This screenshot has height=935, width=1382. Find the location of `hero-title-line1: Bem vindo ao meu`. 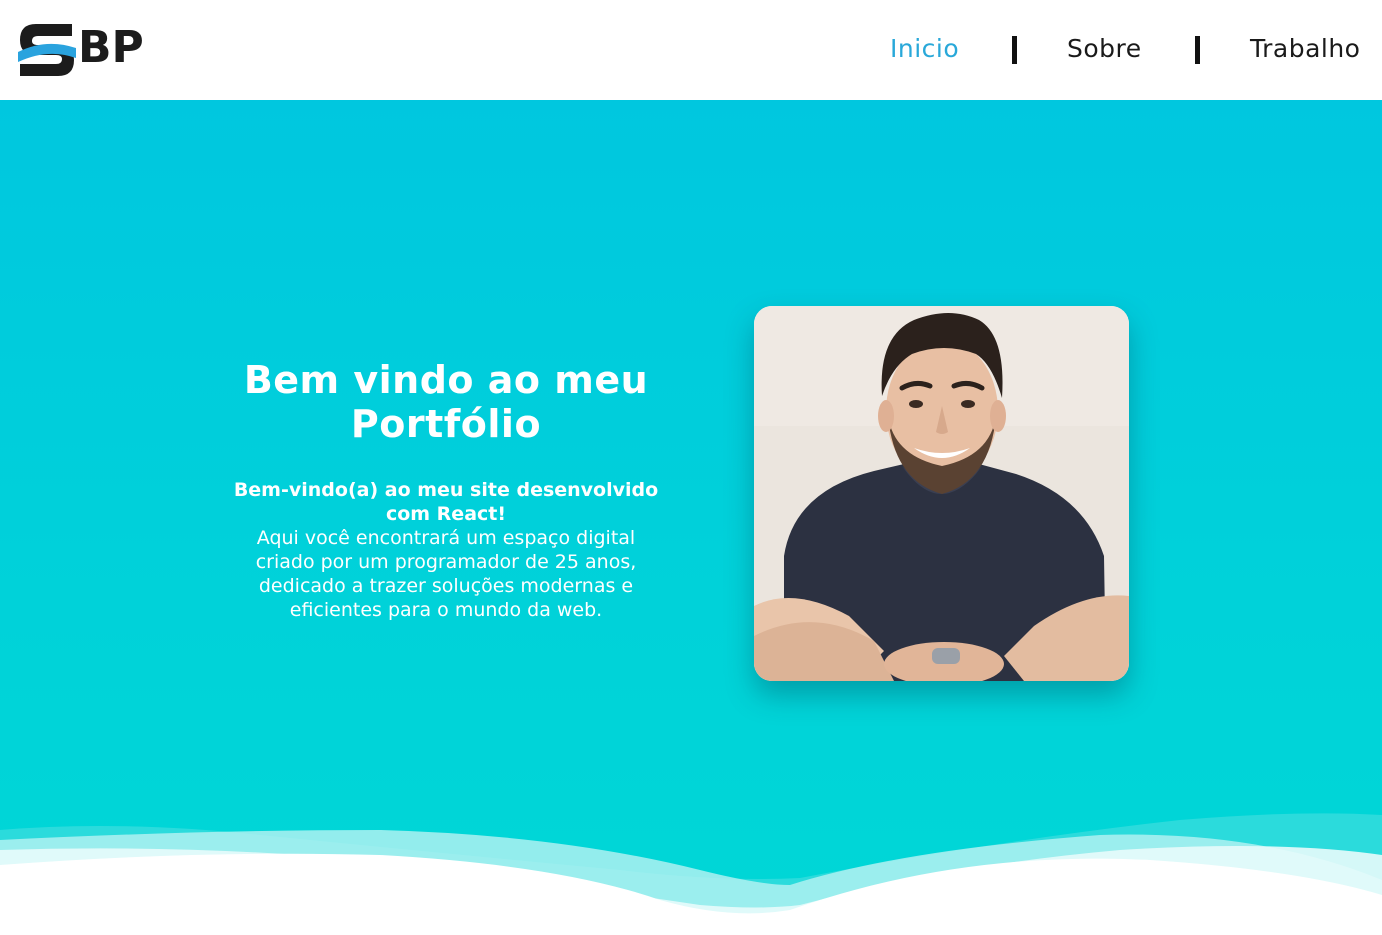

hero-title-line1: Bem vindo ao meu is located at coordinates (446, 380).